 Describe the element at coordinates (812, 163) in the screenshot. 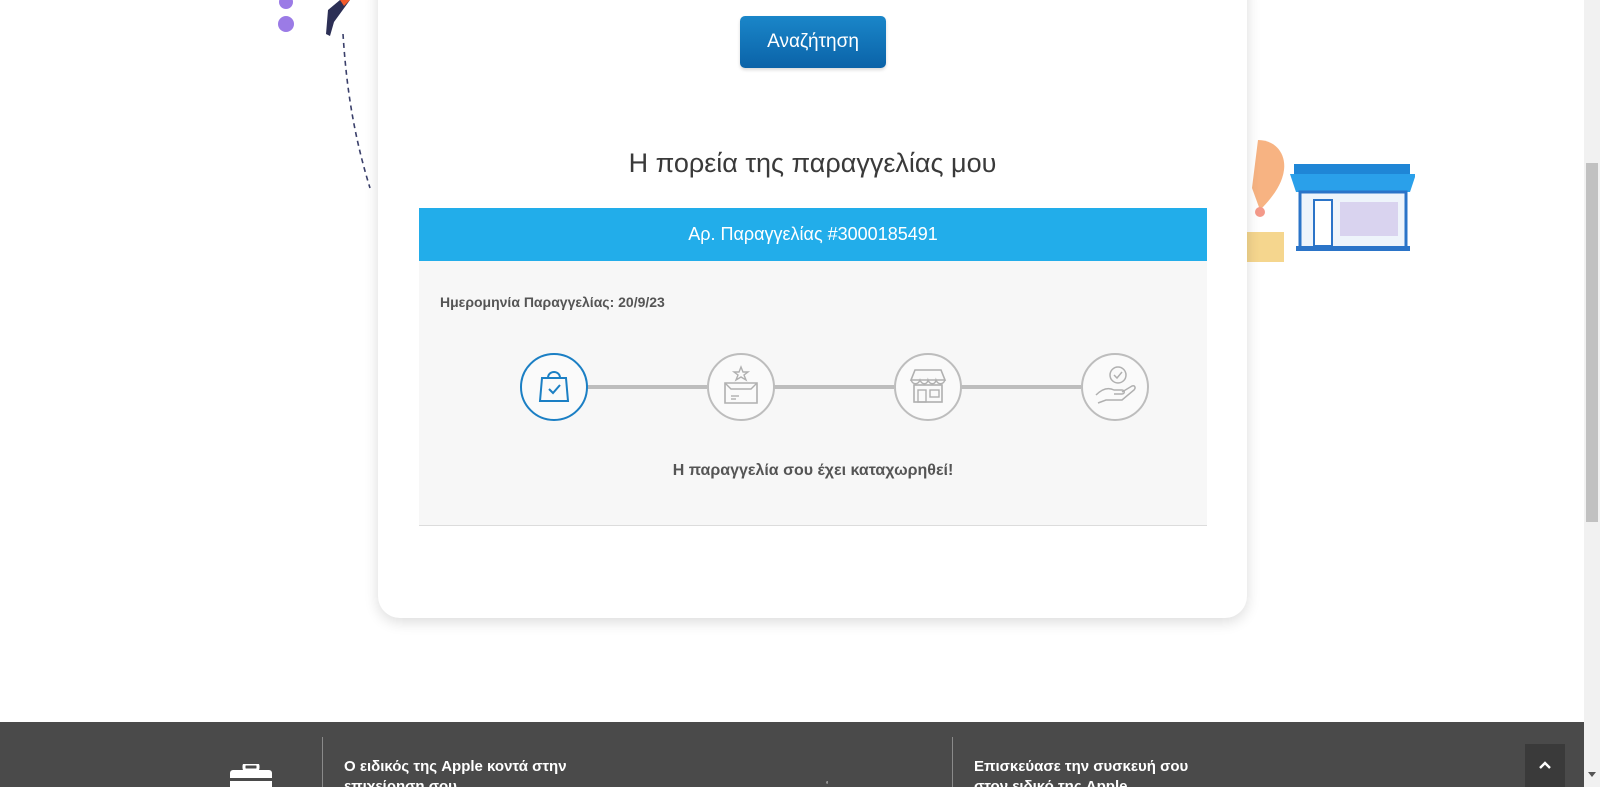

I see `section-title: Η πορεία της παραγγελίας μου` at that location.